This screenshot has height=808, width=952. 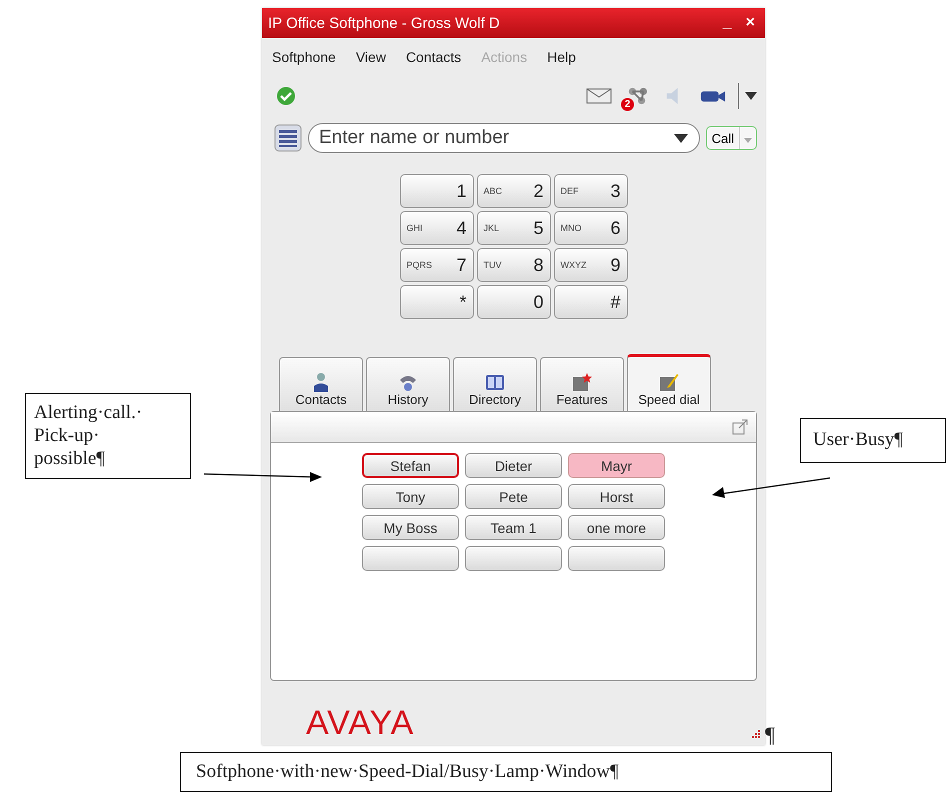 What do you see at coordinates (288, 138) in the screenshot?
I see `keypad-icon` at bounding box center [288, 138].